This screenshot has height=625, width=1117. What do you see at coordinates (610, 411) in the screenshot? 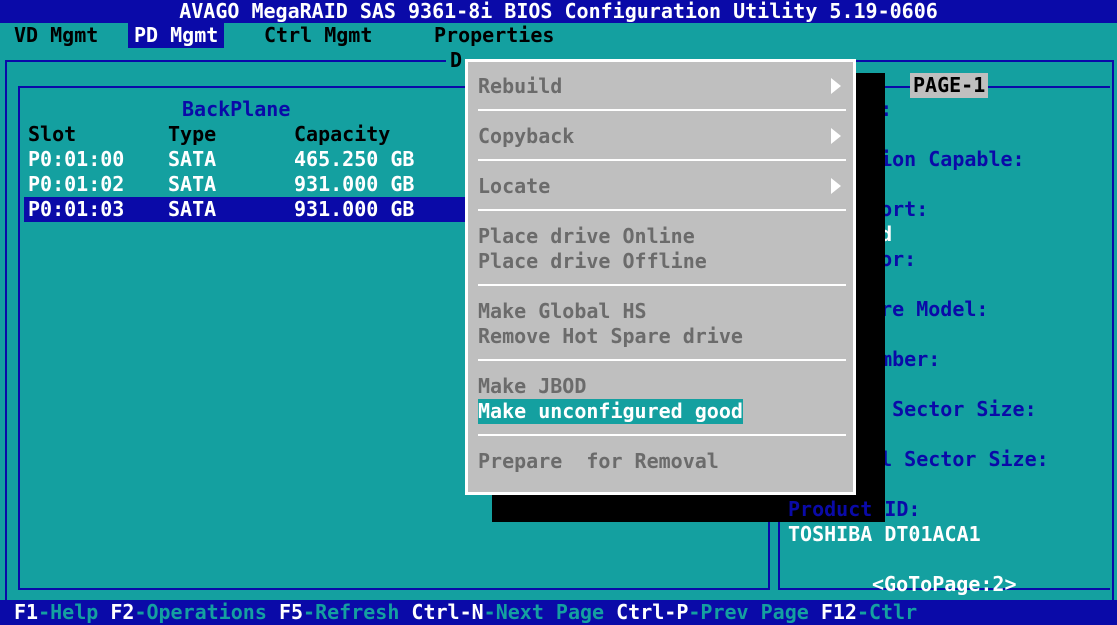
I see `menu-item-make-unconfigured-good: Make unconfigured good` at bounding box center [610, 411].